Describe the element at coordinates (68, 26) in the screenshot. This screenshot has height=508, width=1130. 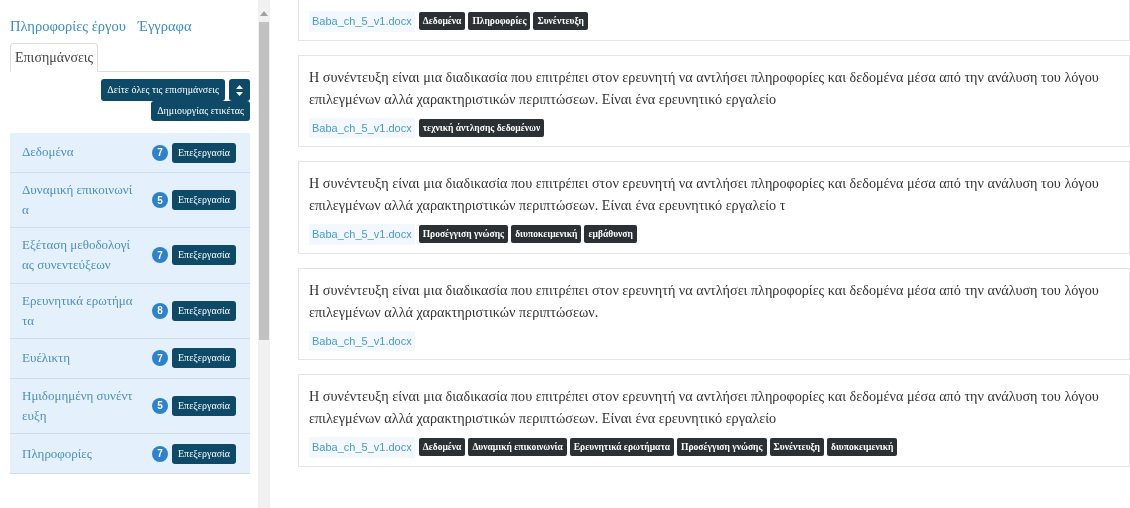
I see `nav-link: Πληροφορίες έργου` at that location.